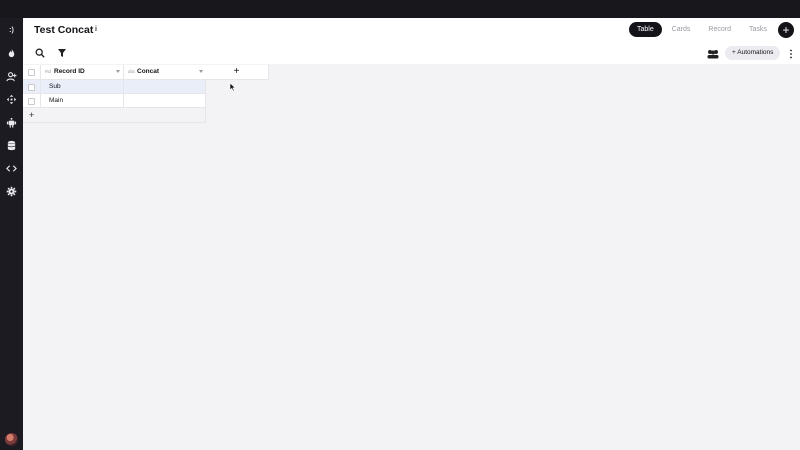 This screenshot has height=450, width=800. I want to click on select-all-cell, so click(32, 72).